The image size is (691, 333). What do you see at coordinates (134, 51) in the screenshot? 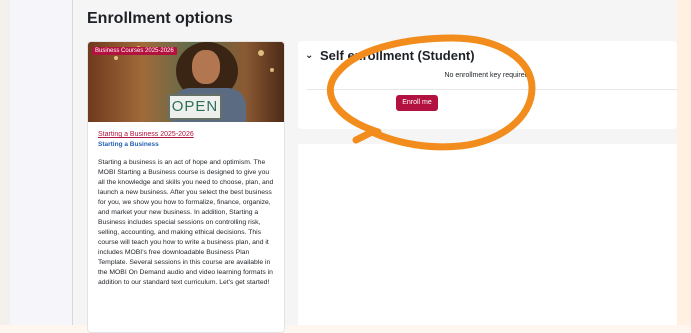
I see `course-category-badge: Business Courses 2025-2026` at bounding box center [134, 51].